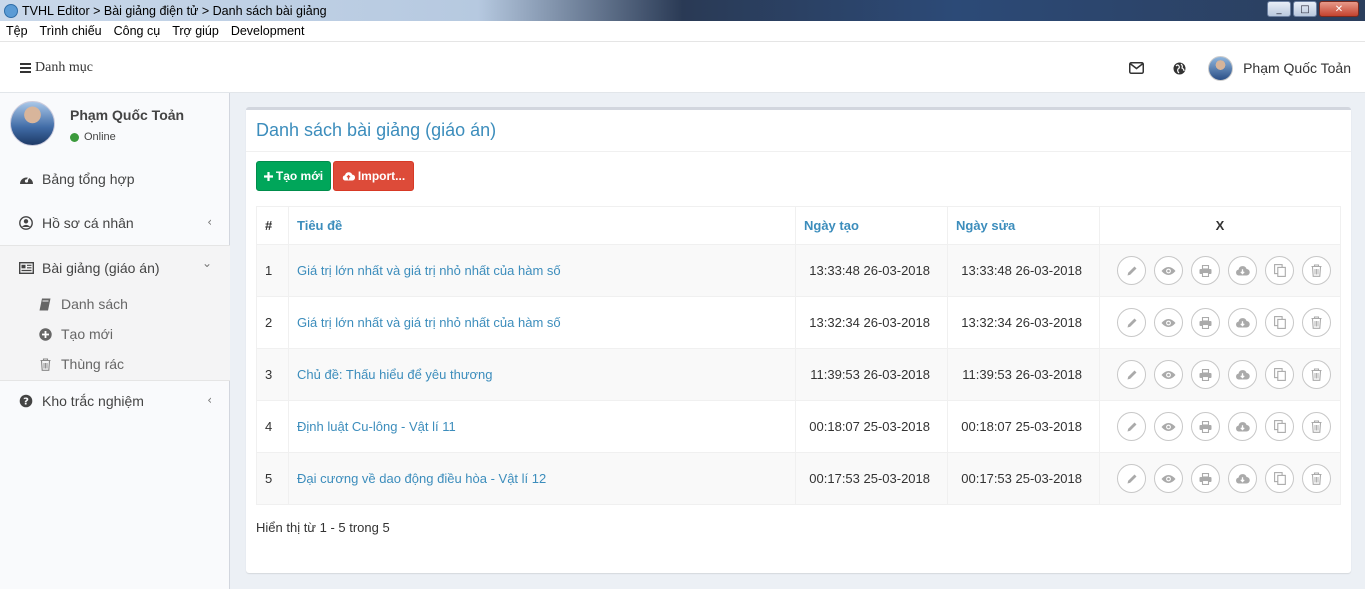 The image size is (1365, 589). What do you see at coordinates (1339, 9) in the screenshot?
I see `close-button: ✕` at bounding box center [1339, 9].